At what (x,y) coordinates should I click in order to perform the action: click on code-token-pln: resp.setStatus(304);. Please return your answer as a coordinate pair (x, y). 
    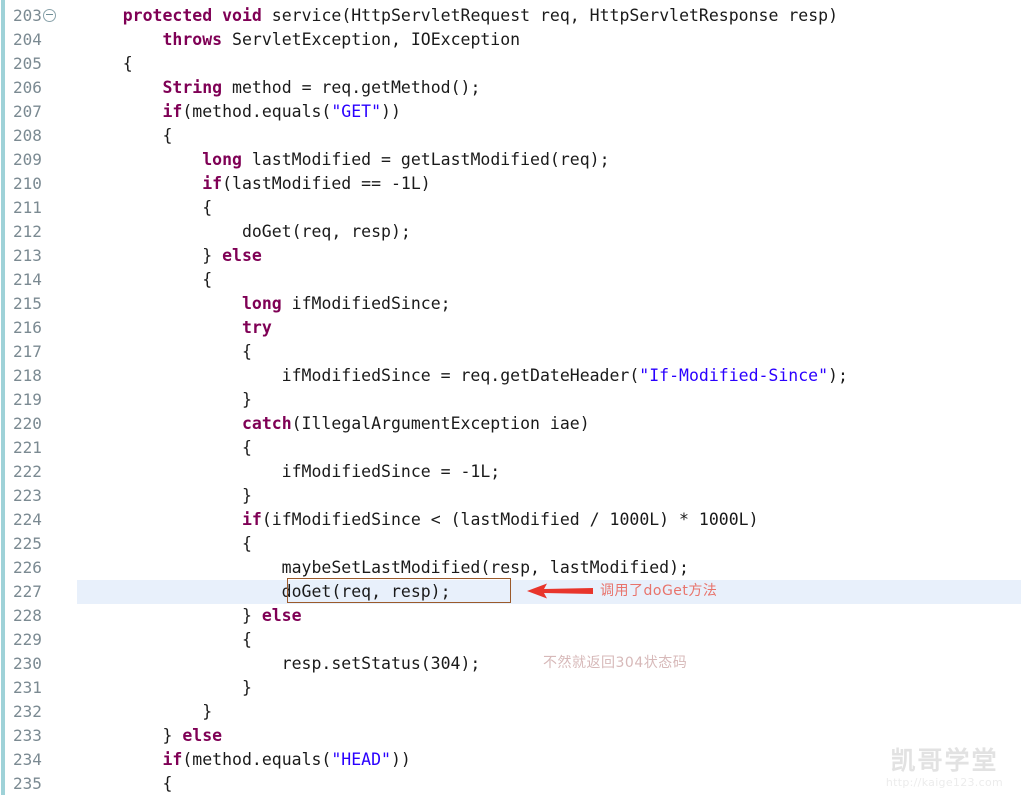
    Looking at the image, I should click on (282, 663).